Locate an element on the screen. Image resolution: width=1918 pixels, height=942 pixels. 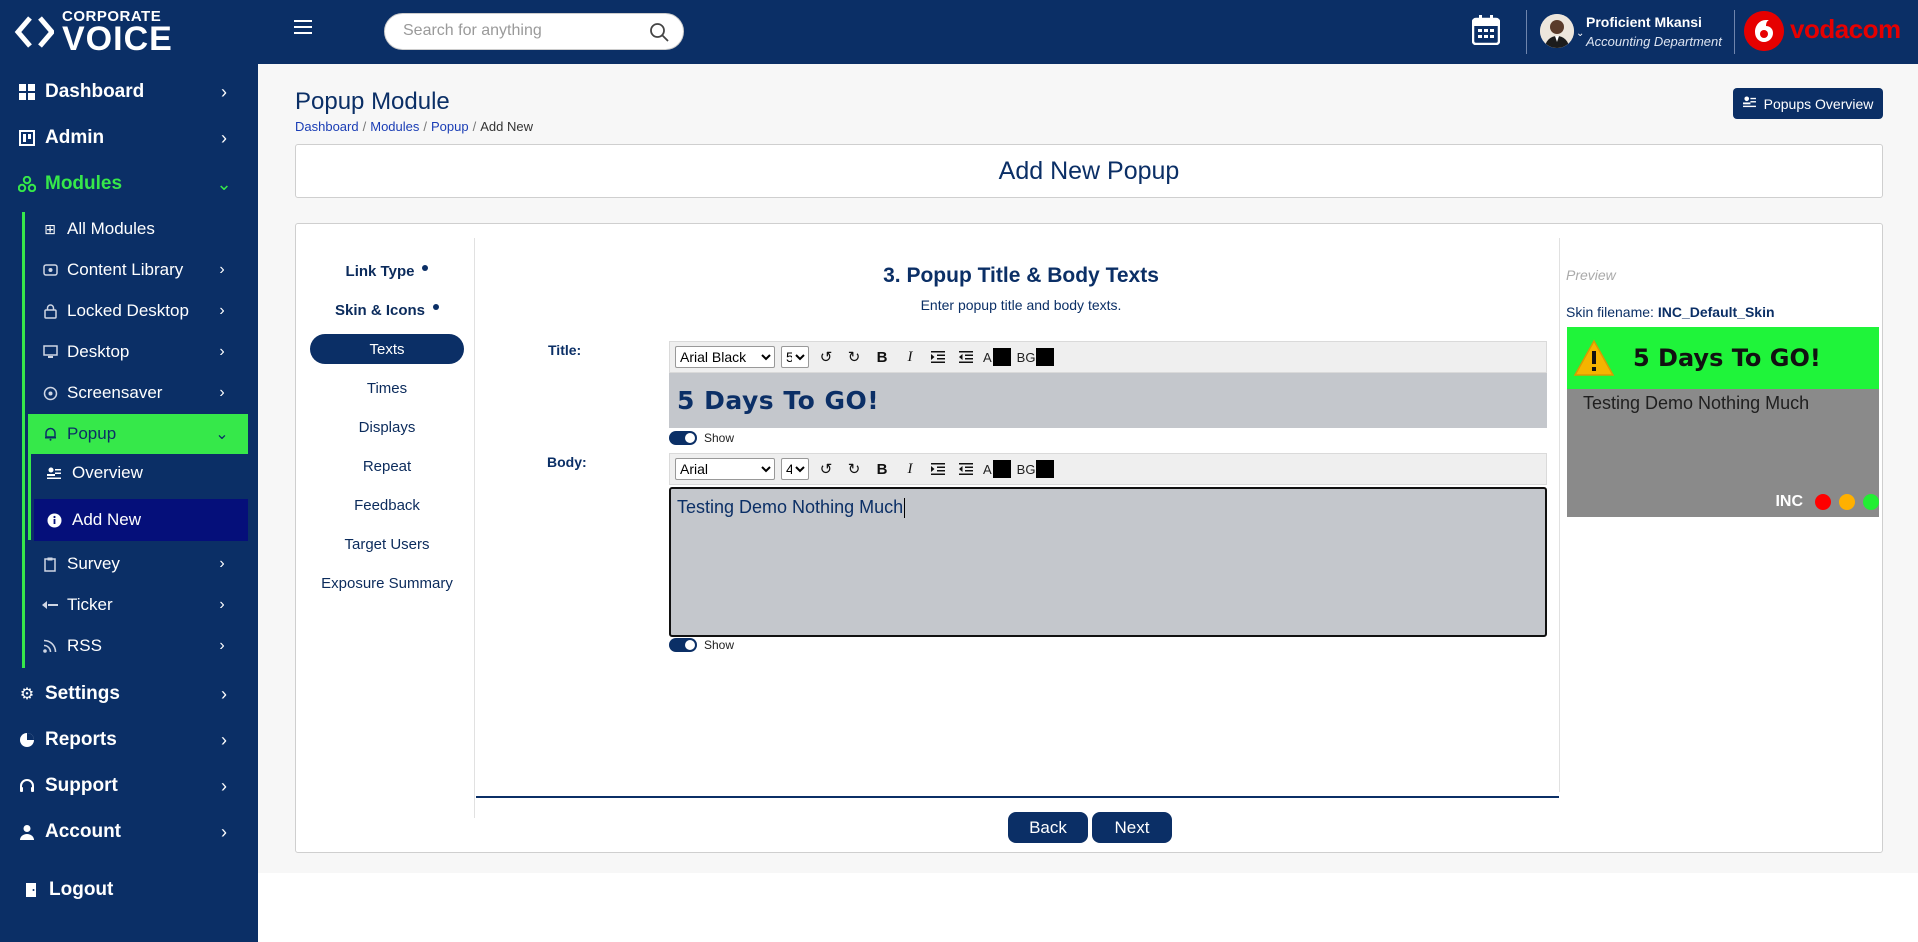
green-status-icon is located at coordinates (1871, 502).